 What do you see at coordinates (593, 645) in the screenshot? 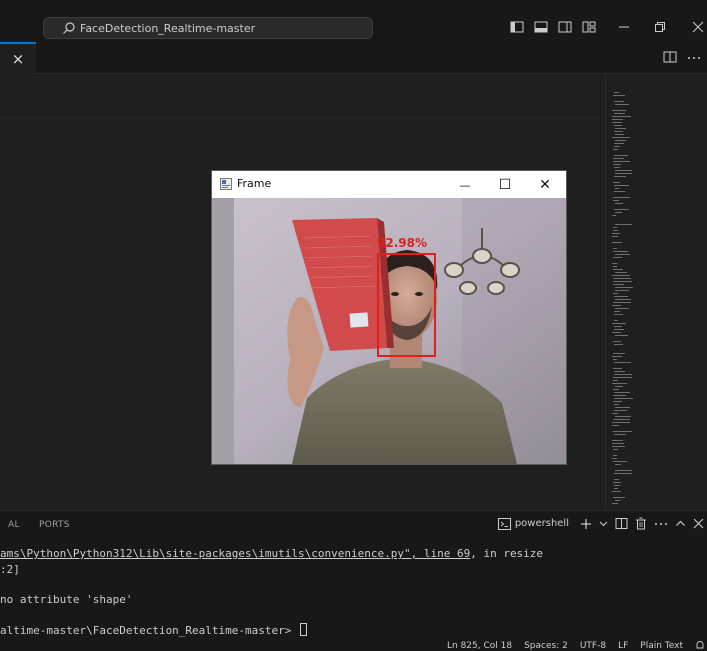
I see `encoding: UTF-8` at bounding box center [593, 645].